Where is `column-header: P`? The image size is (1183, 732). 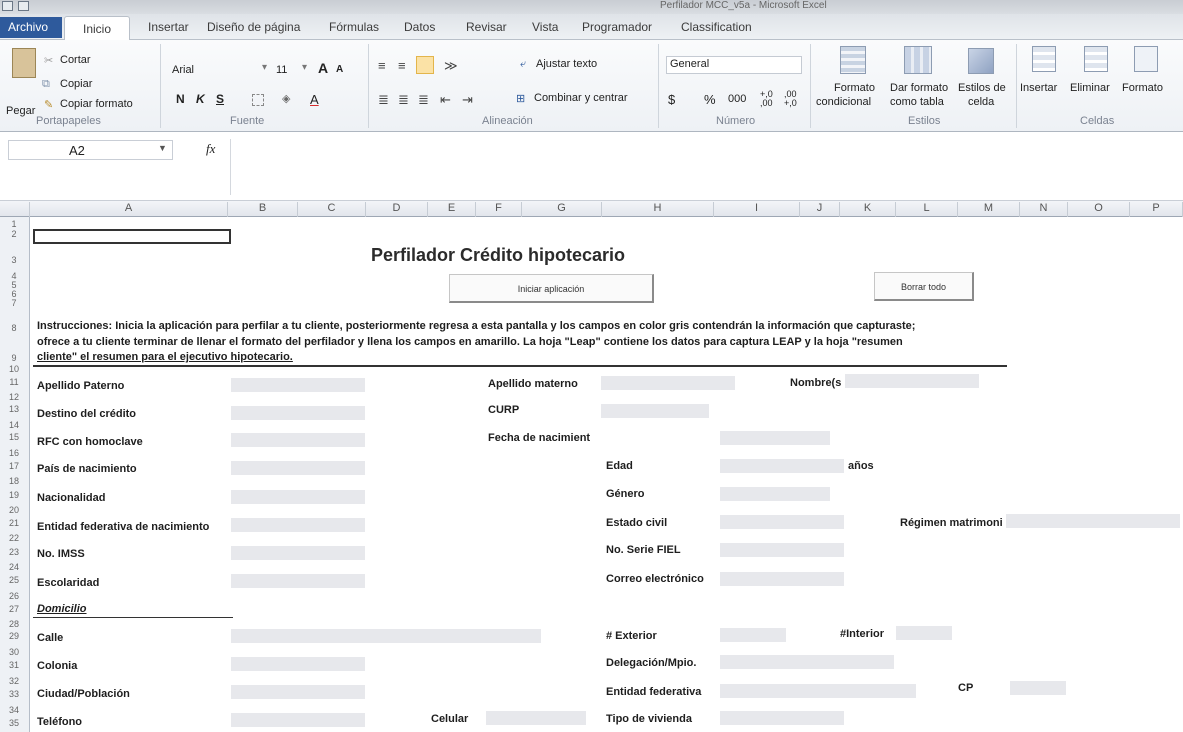
column-header: P is located at coordinates (1156, 209).